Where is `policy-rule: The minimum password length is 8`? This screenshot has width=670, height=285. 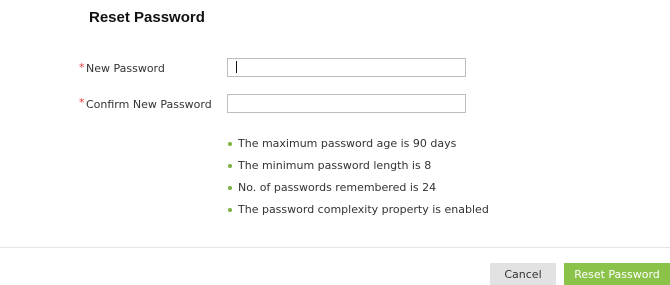
policy-rule: The minimum password length is 8 is located at coordinates (358, 169).